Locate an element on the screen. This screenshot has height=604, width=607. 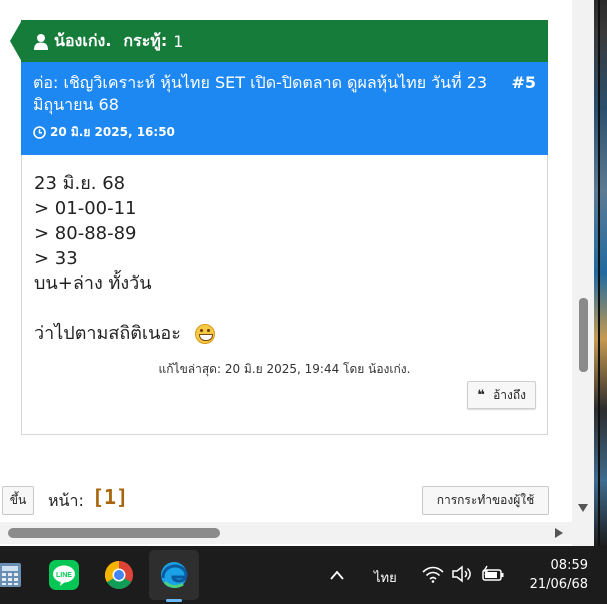
clock-icon is located at coordinates (39, 132).